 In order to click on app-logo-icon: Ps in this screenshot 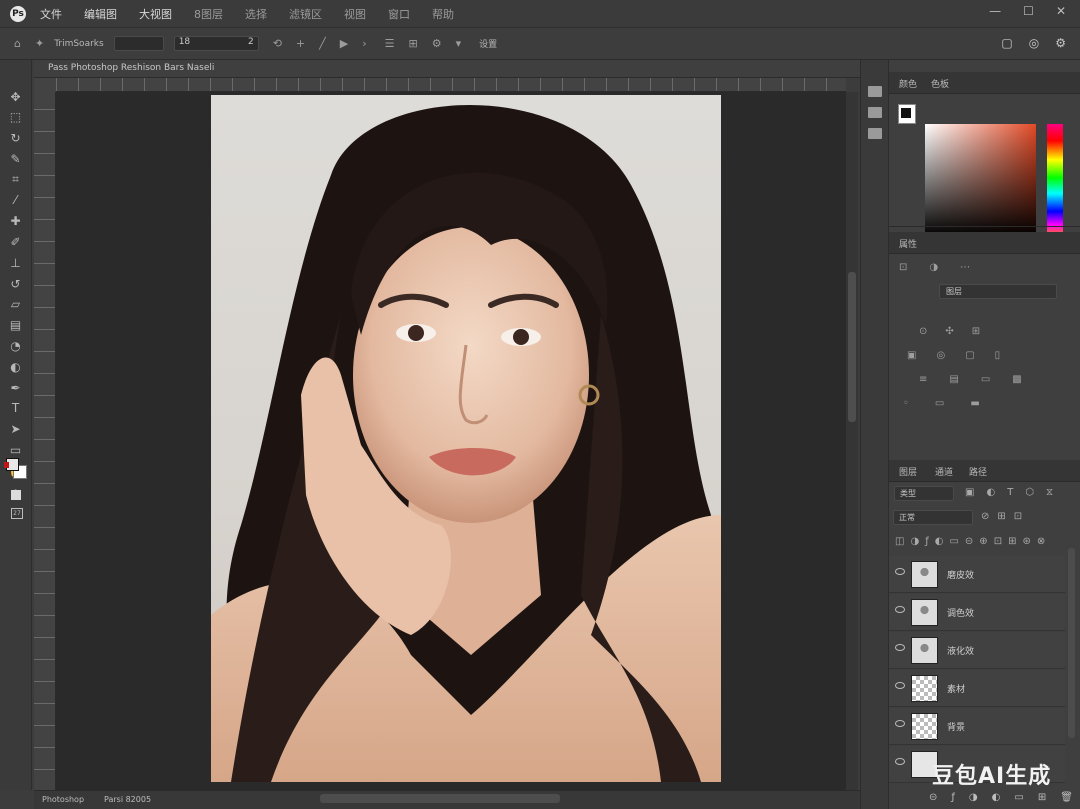, I will do `click(18, 13)`.